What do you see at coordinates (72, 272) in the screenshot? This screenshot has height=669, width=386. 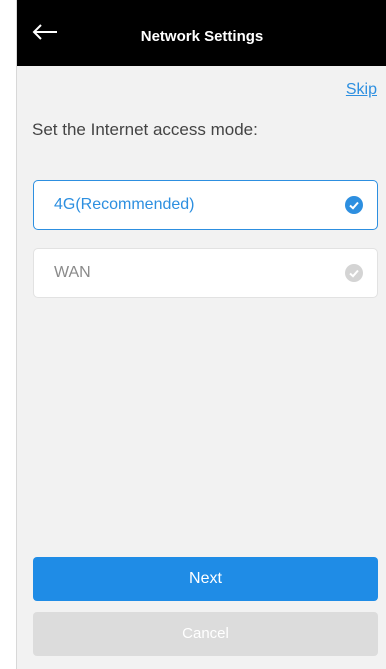 I see `option-wan-label: WAN` at bounding box center [72, 272].